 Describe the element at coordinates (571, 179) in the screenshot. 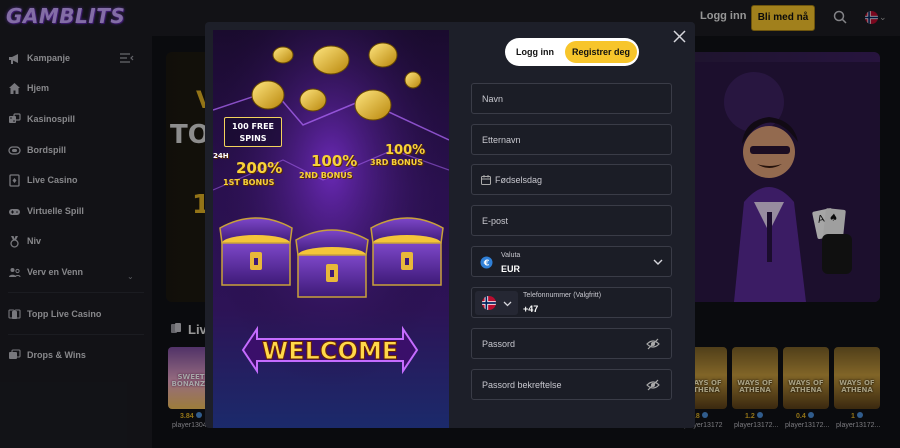

I see `birthdate-field: Fødselsdag` at that location.